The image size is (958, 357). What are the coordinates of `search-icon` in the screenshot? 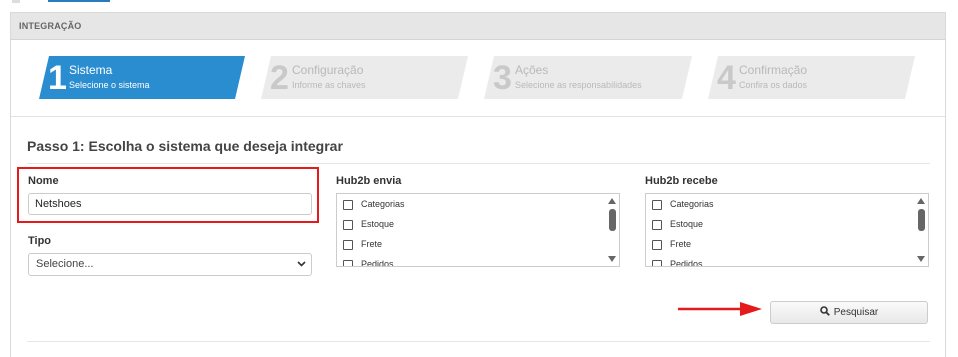 It's located at (824, 311).